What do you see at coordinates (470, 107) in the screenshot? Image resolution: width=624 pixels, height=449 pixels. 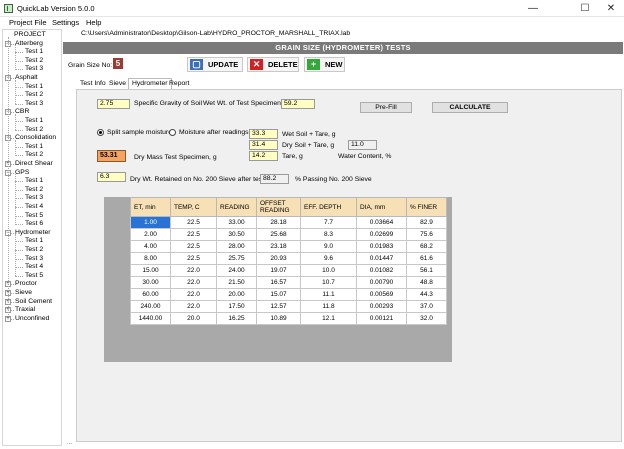 I see `calculate-button: CALCULATE` at bounding box center [470, 107].